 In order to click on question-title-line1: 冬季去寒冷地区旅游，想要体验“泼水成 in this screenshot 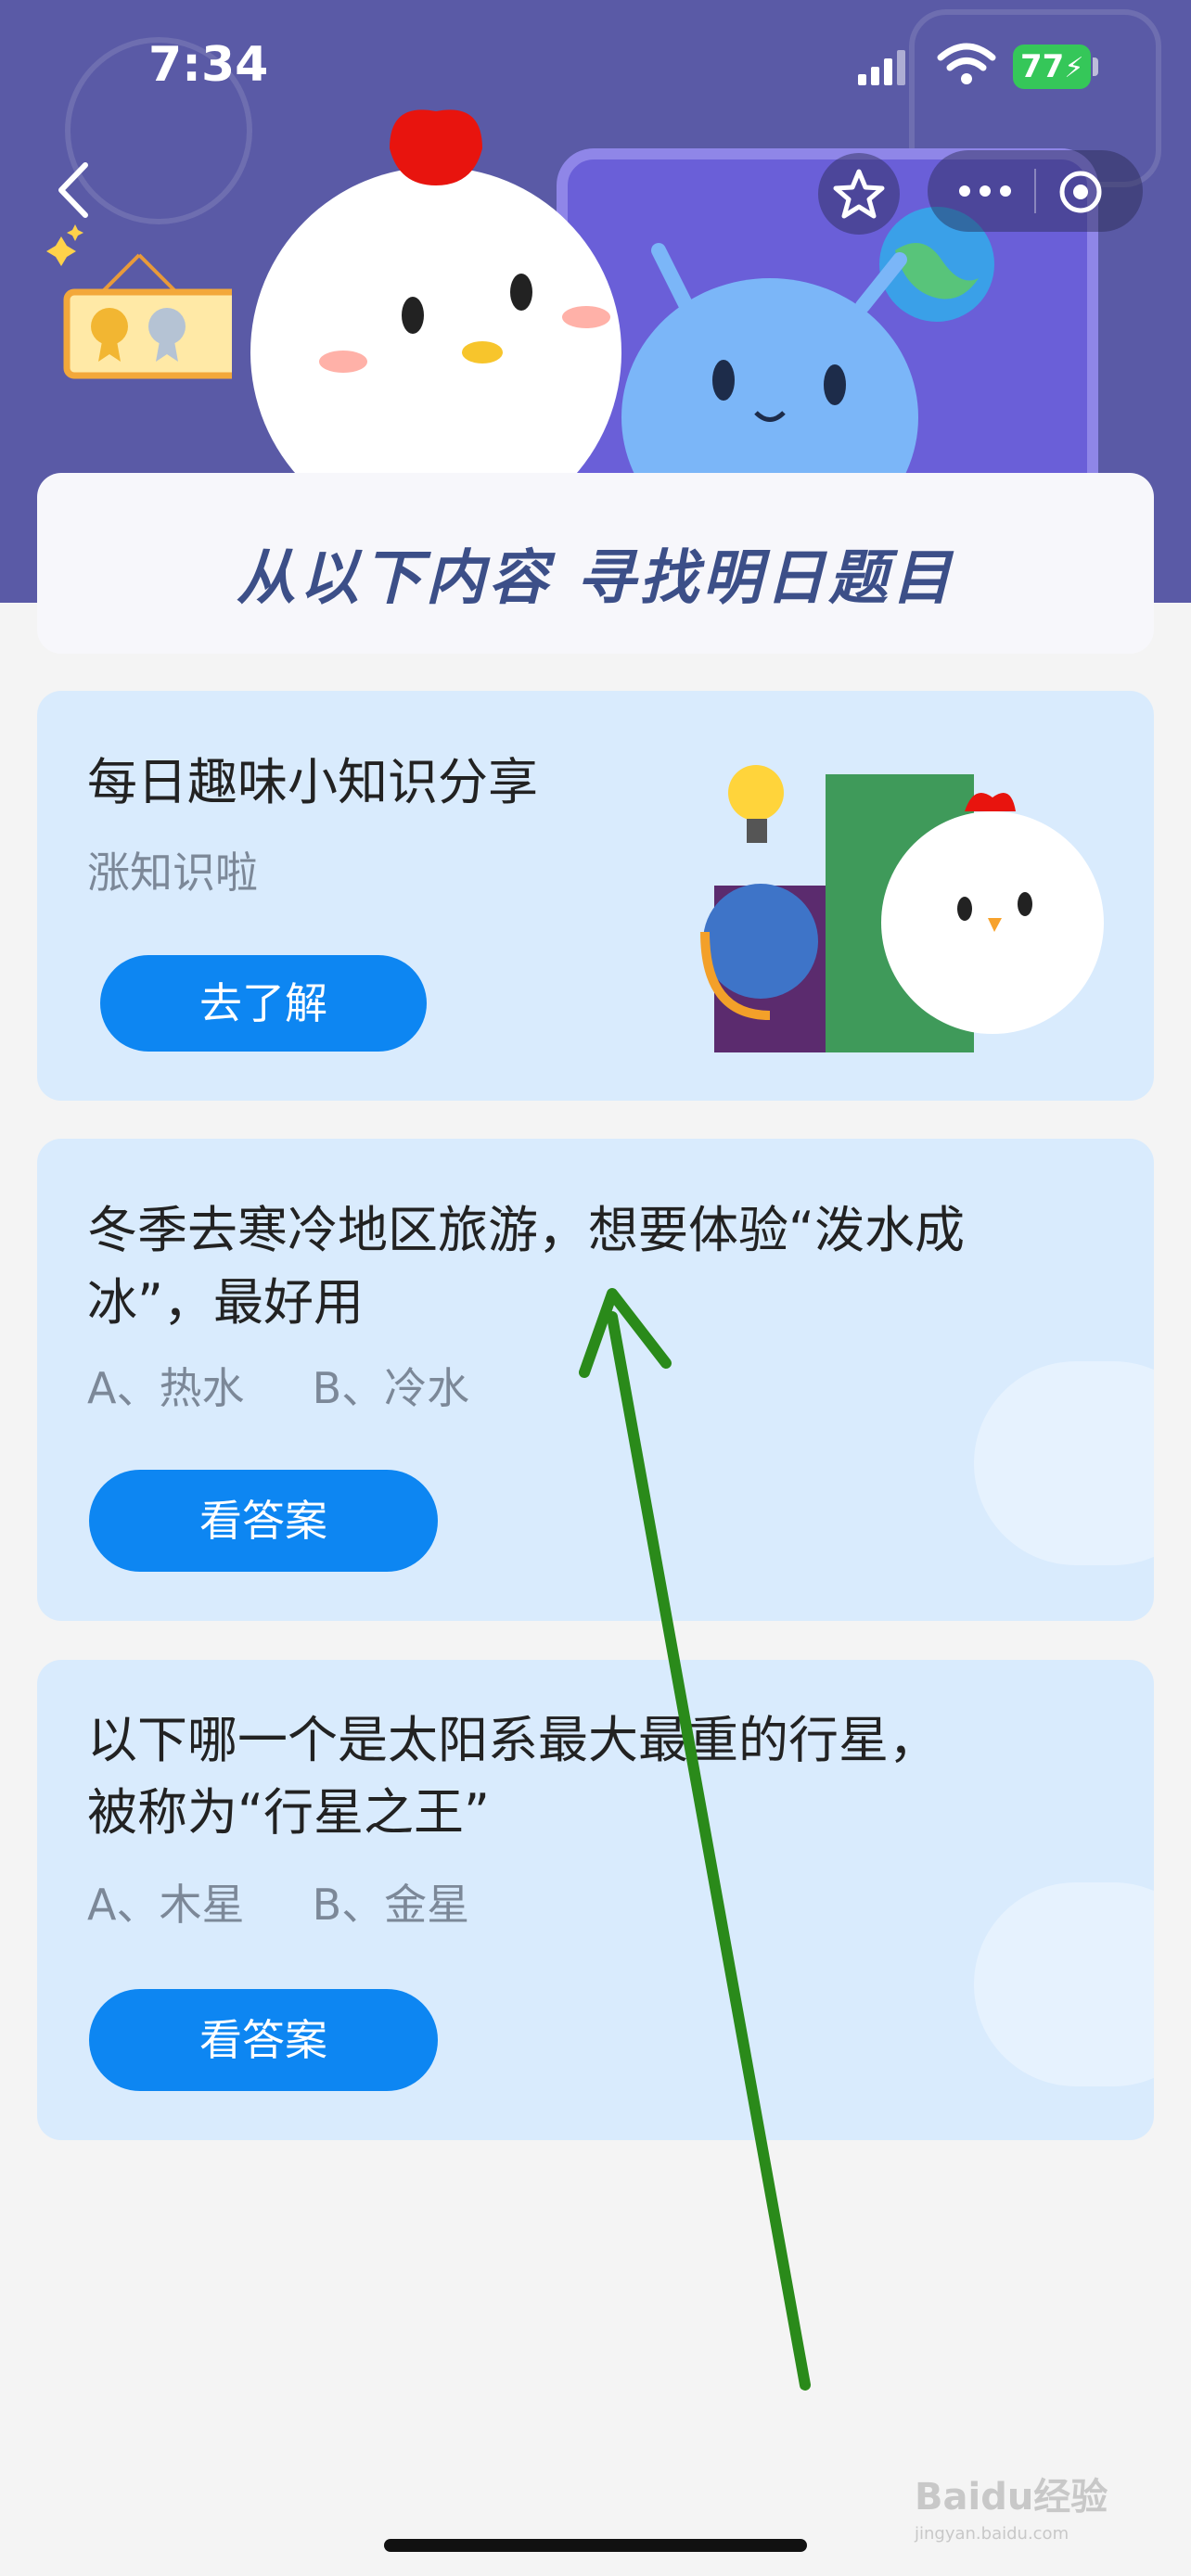, I will do `click(526, 1230)`.